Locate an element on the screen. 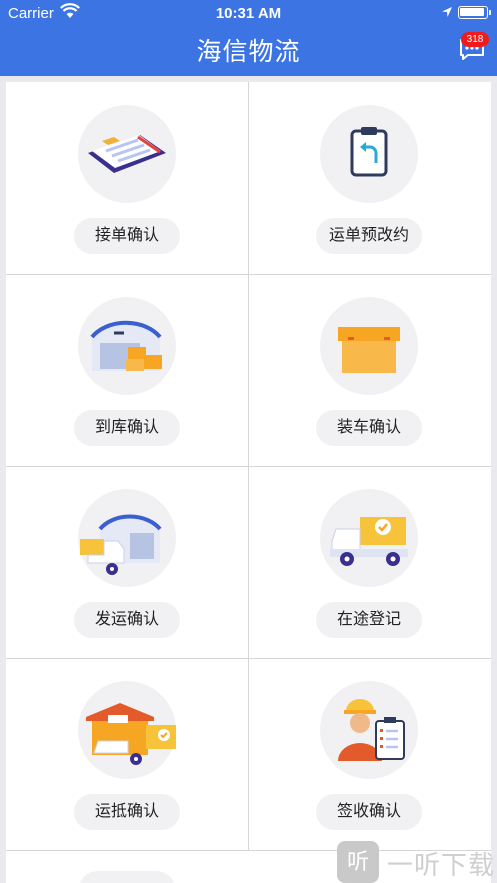  menu-item-label: 运抵确认 is located at coordinates (127, 812).